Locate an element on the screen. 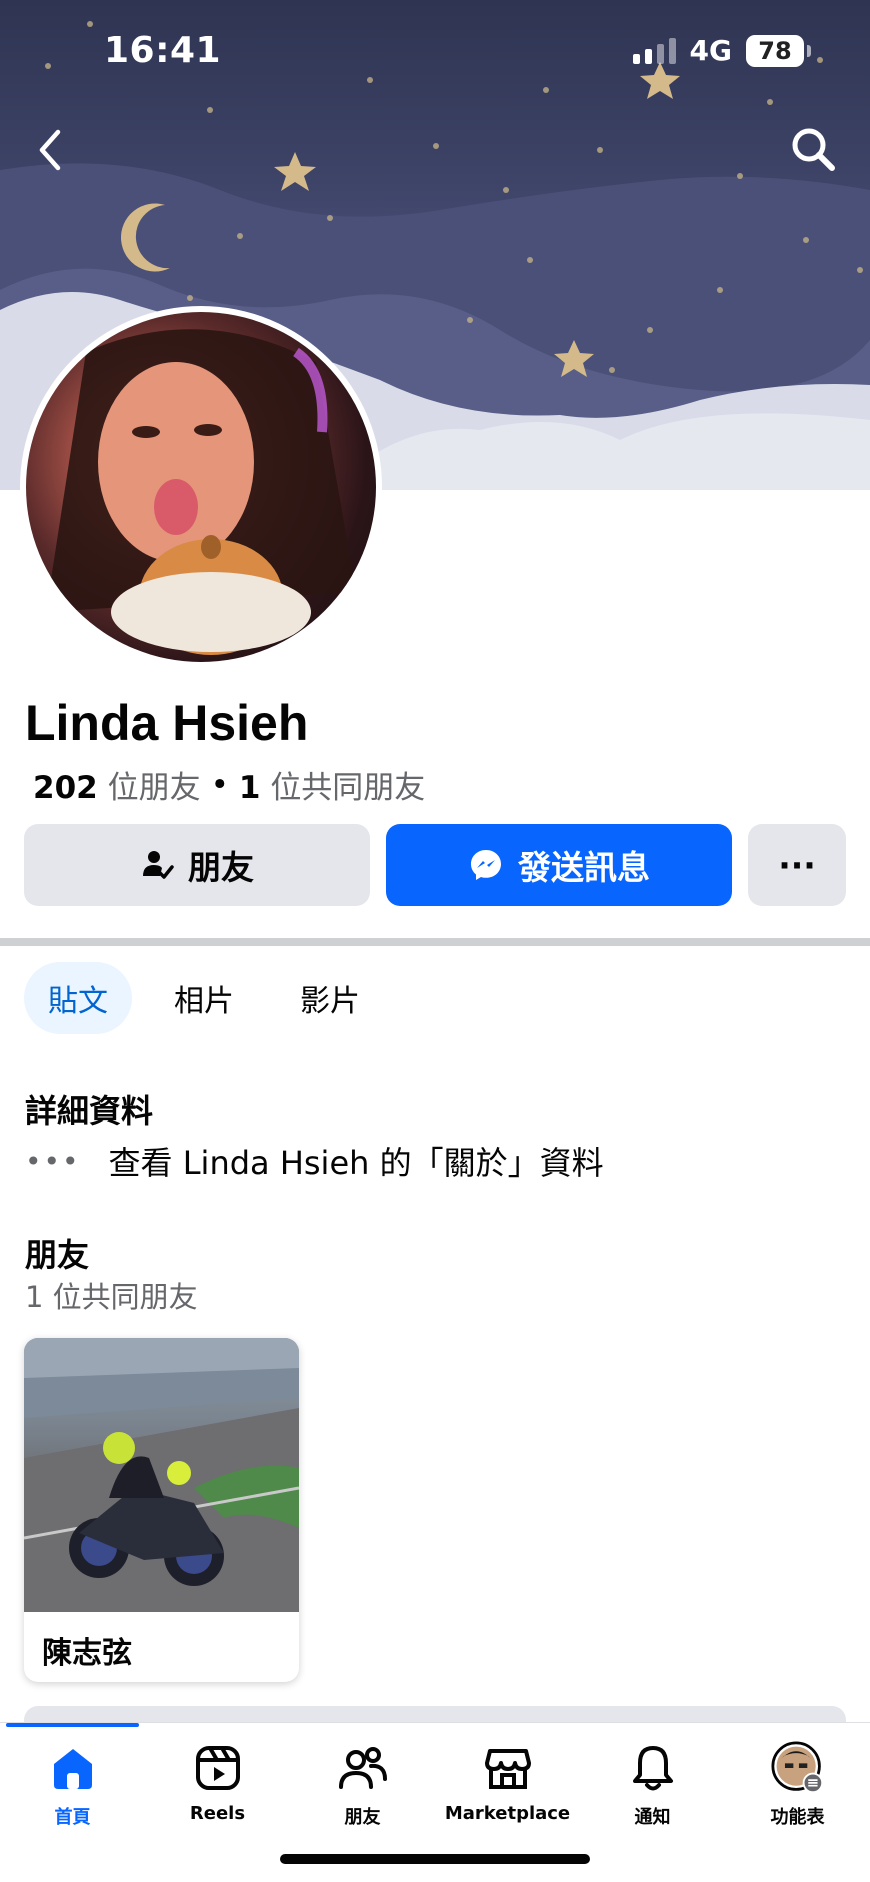 This screenshot has width=870, height=1882. profile-photo is located at coordinates (201, 487).